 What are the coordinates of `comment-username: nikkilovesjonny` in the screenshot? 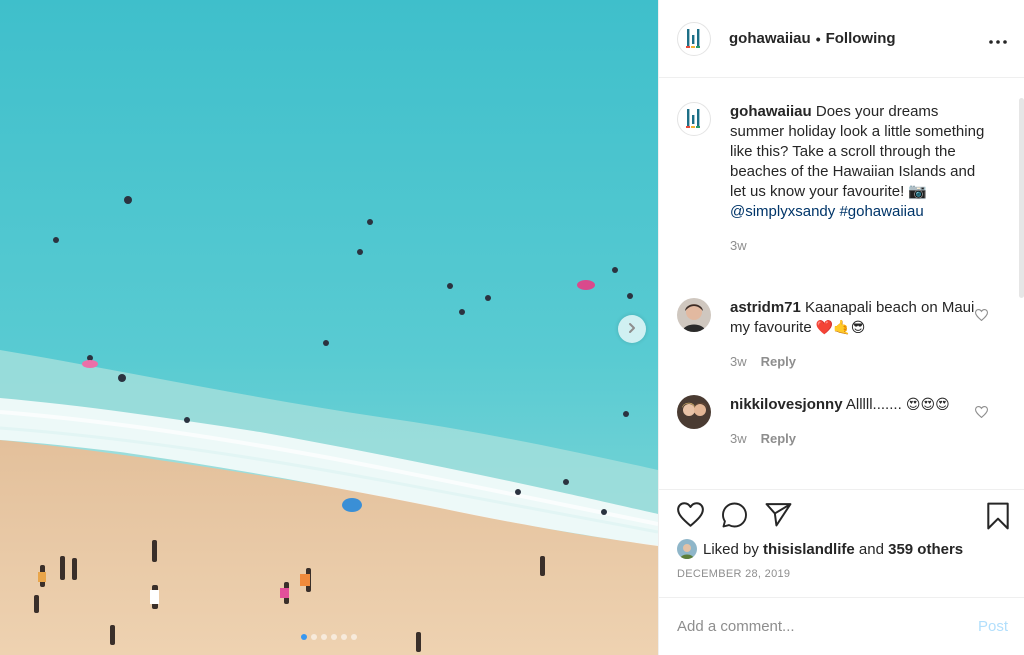 It's located at (786, 404).